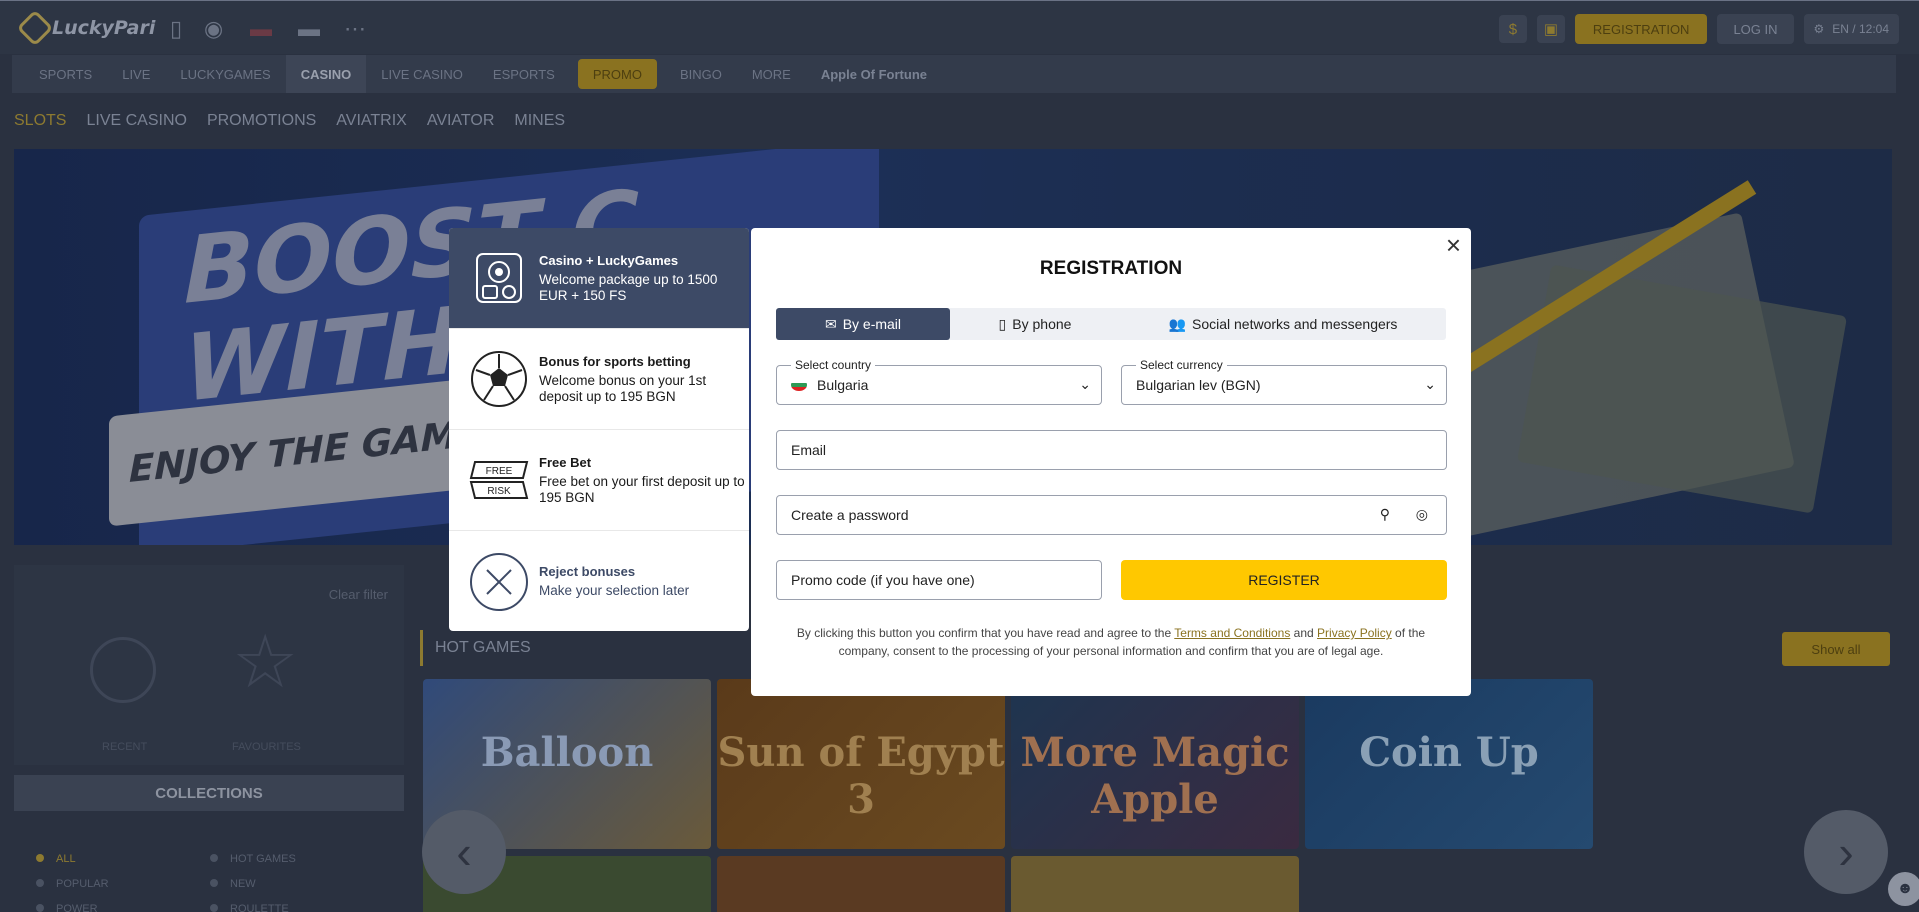 This screenshot has height=912, width=1919. What do you see at coordinates (1354, 633) in the screenshot?
I see `privacy-link: Privacy Policy` at bounding box center [1354, 633].